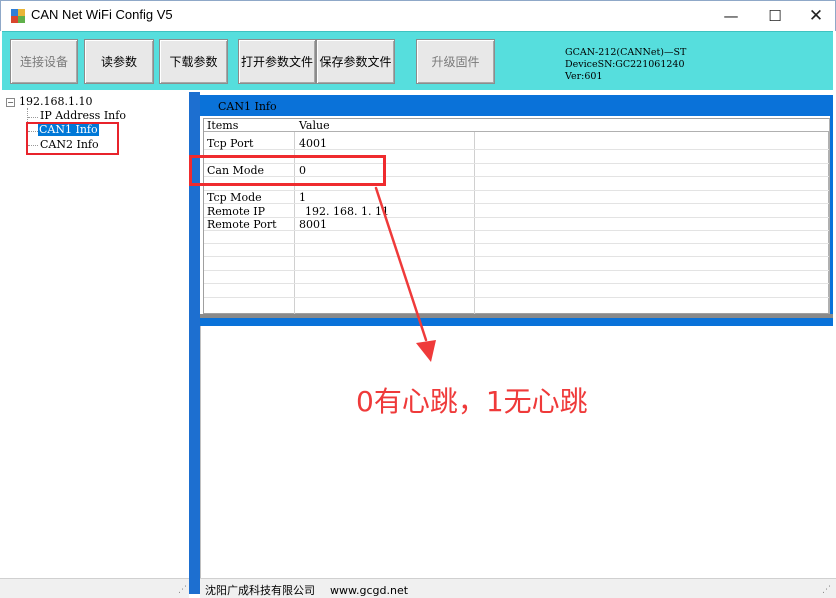 The height and width of the screenshot is (598, 836). What do you see at coordinates (18, 16) in the screenshot?
I see `app-icon` at bounding box center [18, 16].